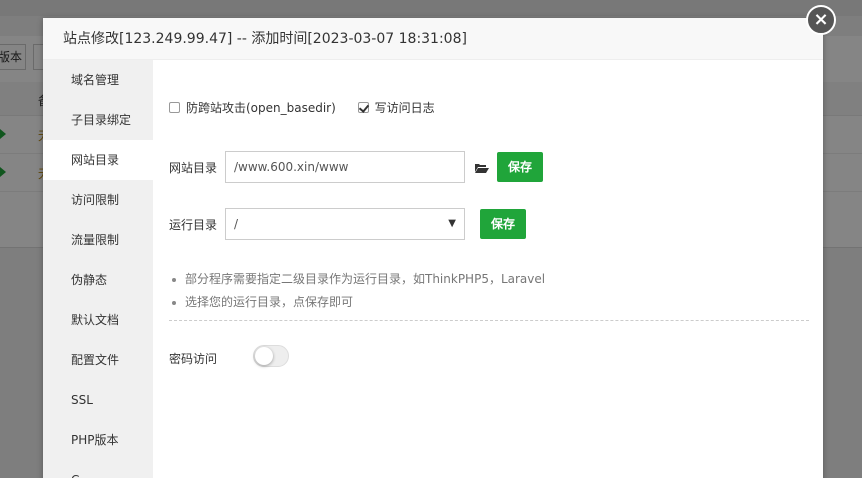  What do you see at coordinates (98, 440) in the screenshot?
I see `sidebar-item: PHP版本` at bounding box center [98, 440].